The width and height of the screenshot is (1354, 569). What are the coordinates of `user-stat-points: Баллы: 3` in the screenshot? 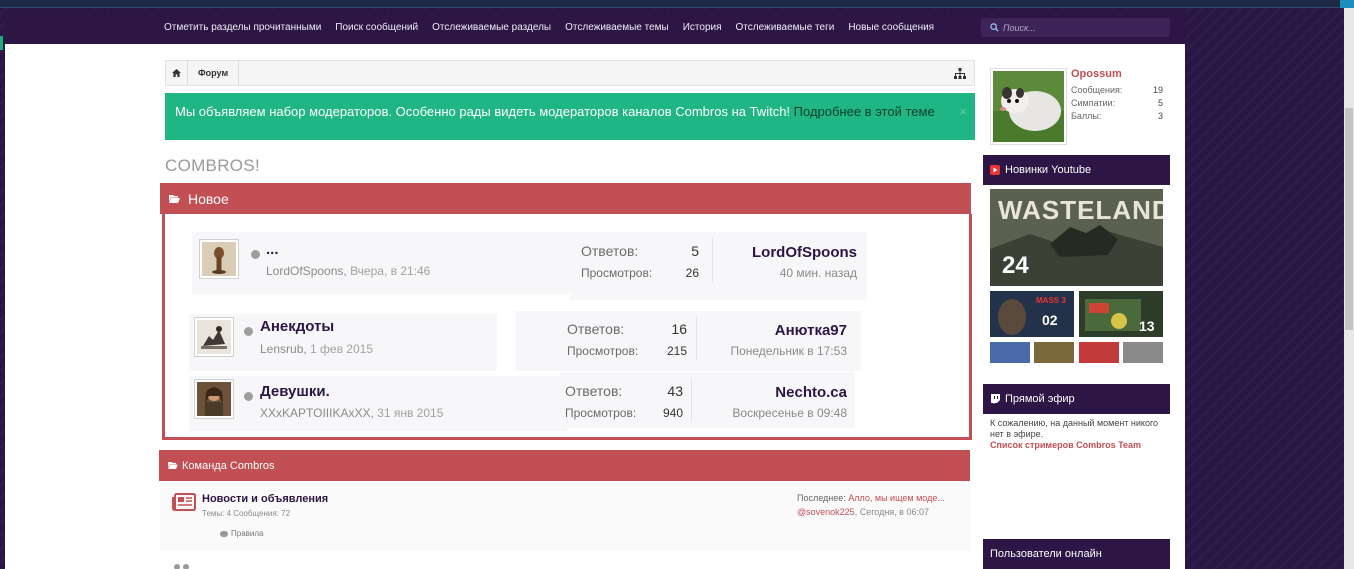 It's located at (1117, 116).